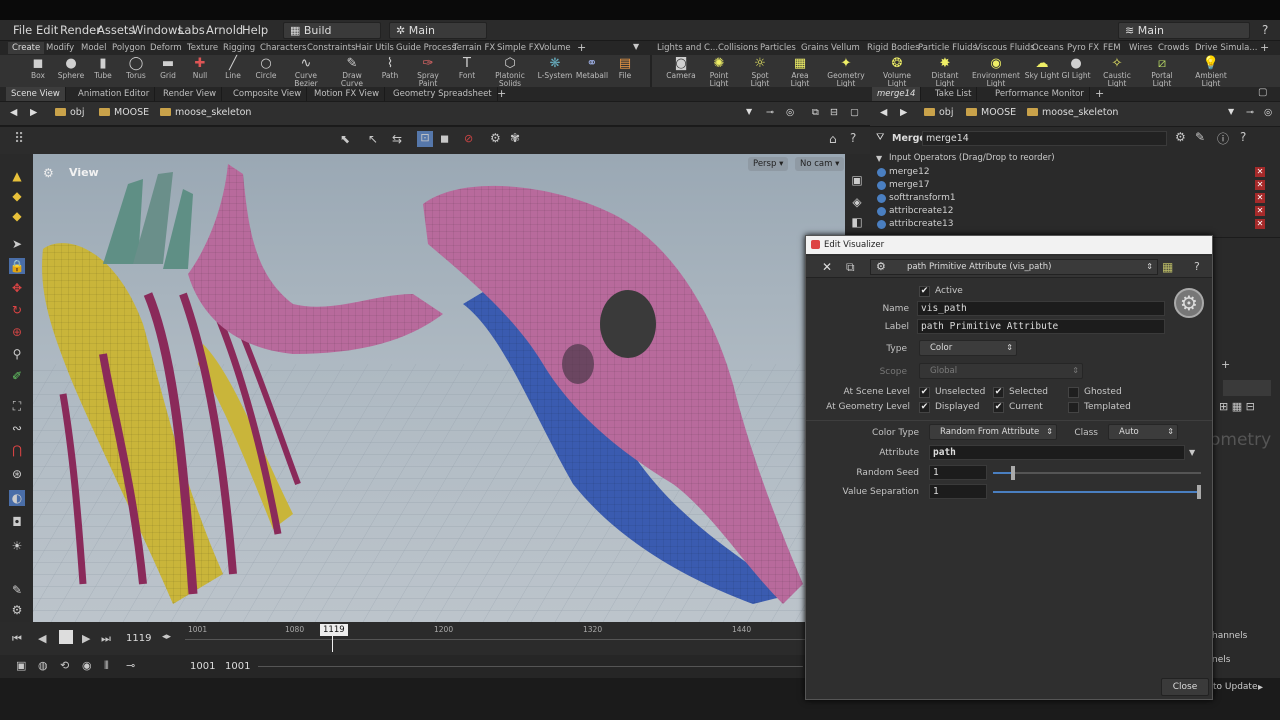 This screenshot has height=720, width=1280. What do you see at coordinates (468, 138) in the screenshot?
I see `secure-icon: ⊘` at bounding box center [468, 138].